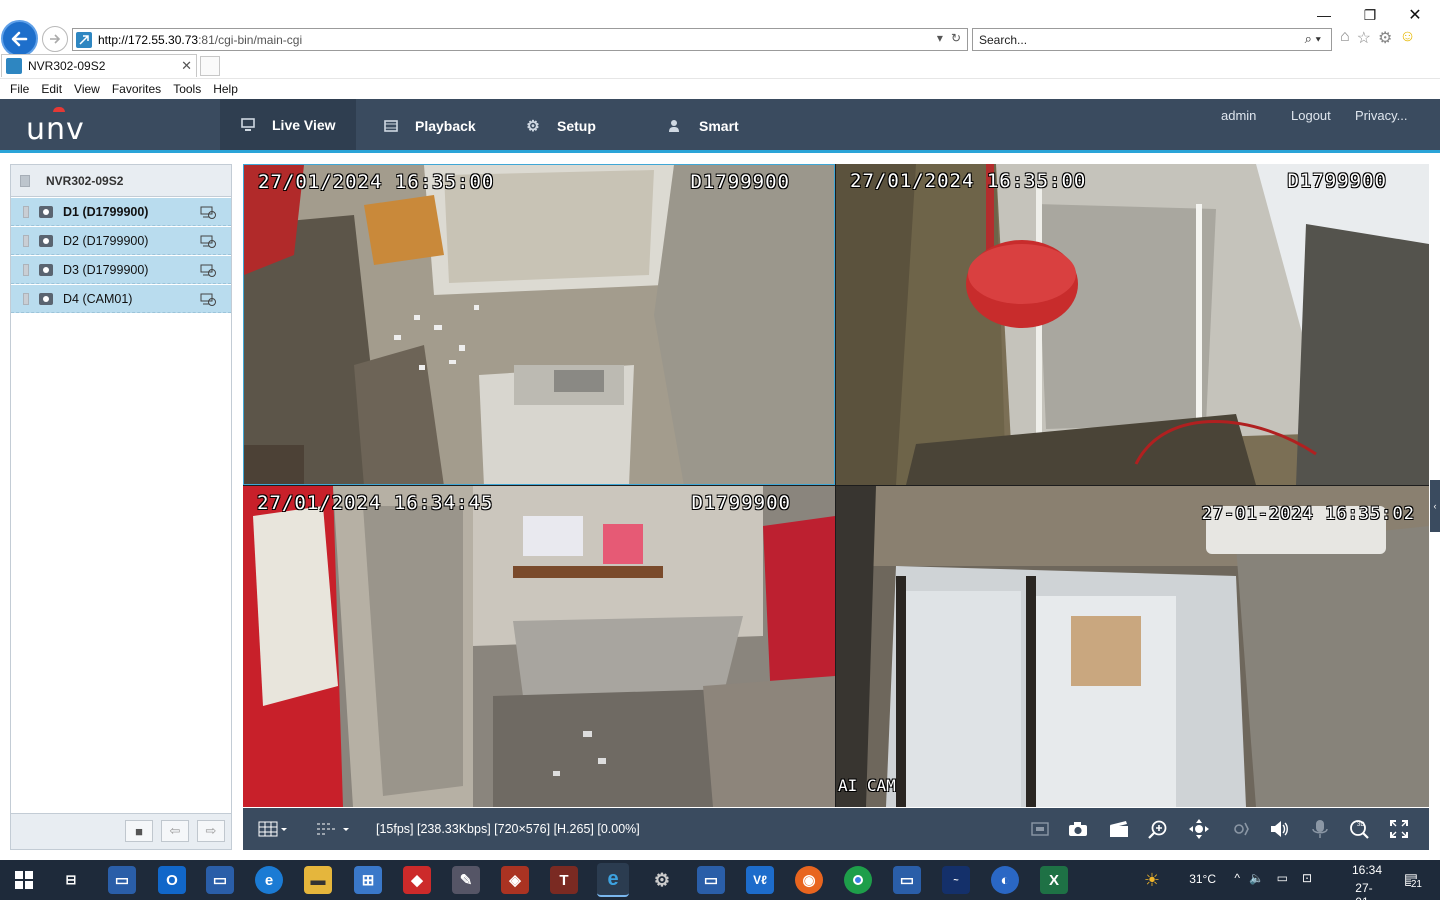  Describe the element at coordinates (99, 65) in the screenshot. I see `browser-tab: NVR302-09S2 ✕` at that location.